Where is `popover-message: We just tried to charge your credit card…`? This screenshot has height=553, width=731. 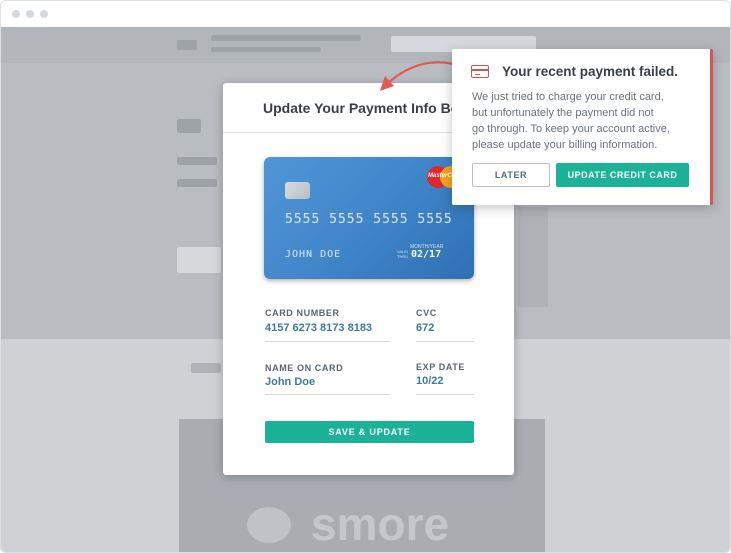
popover-message: We just tried to charge your credit card… is located at coordinates (587, 121).